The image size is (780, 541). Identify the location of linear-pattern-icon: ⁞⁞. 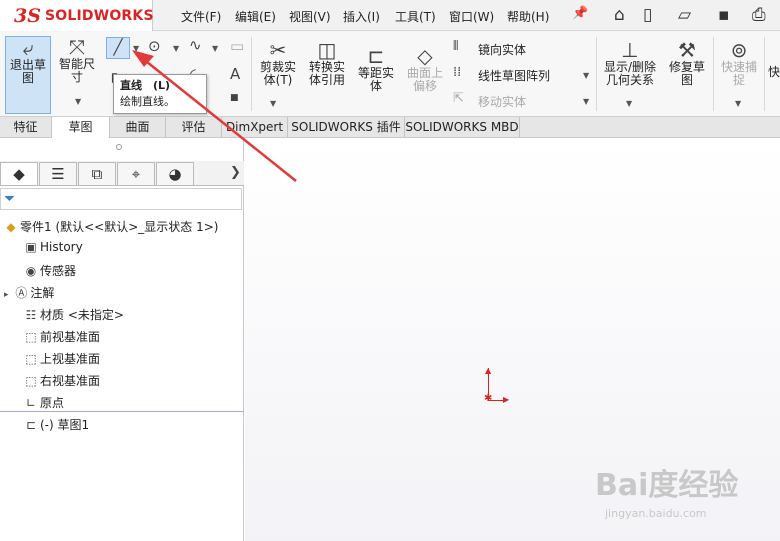
(457, 72).